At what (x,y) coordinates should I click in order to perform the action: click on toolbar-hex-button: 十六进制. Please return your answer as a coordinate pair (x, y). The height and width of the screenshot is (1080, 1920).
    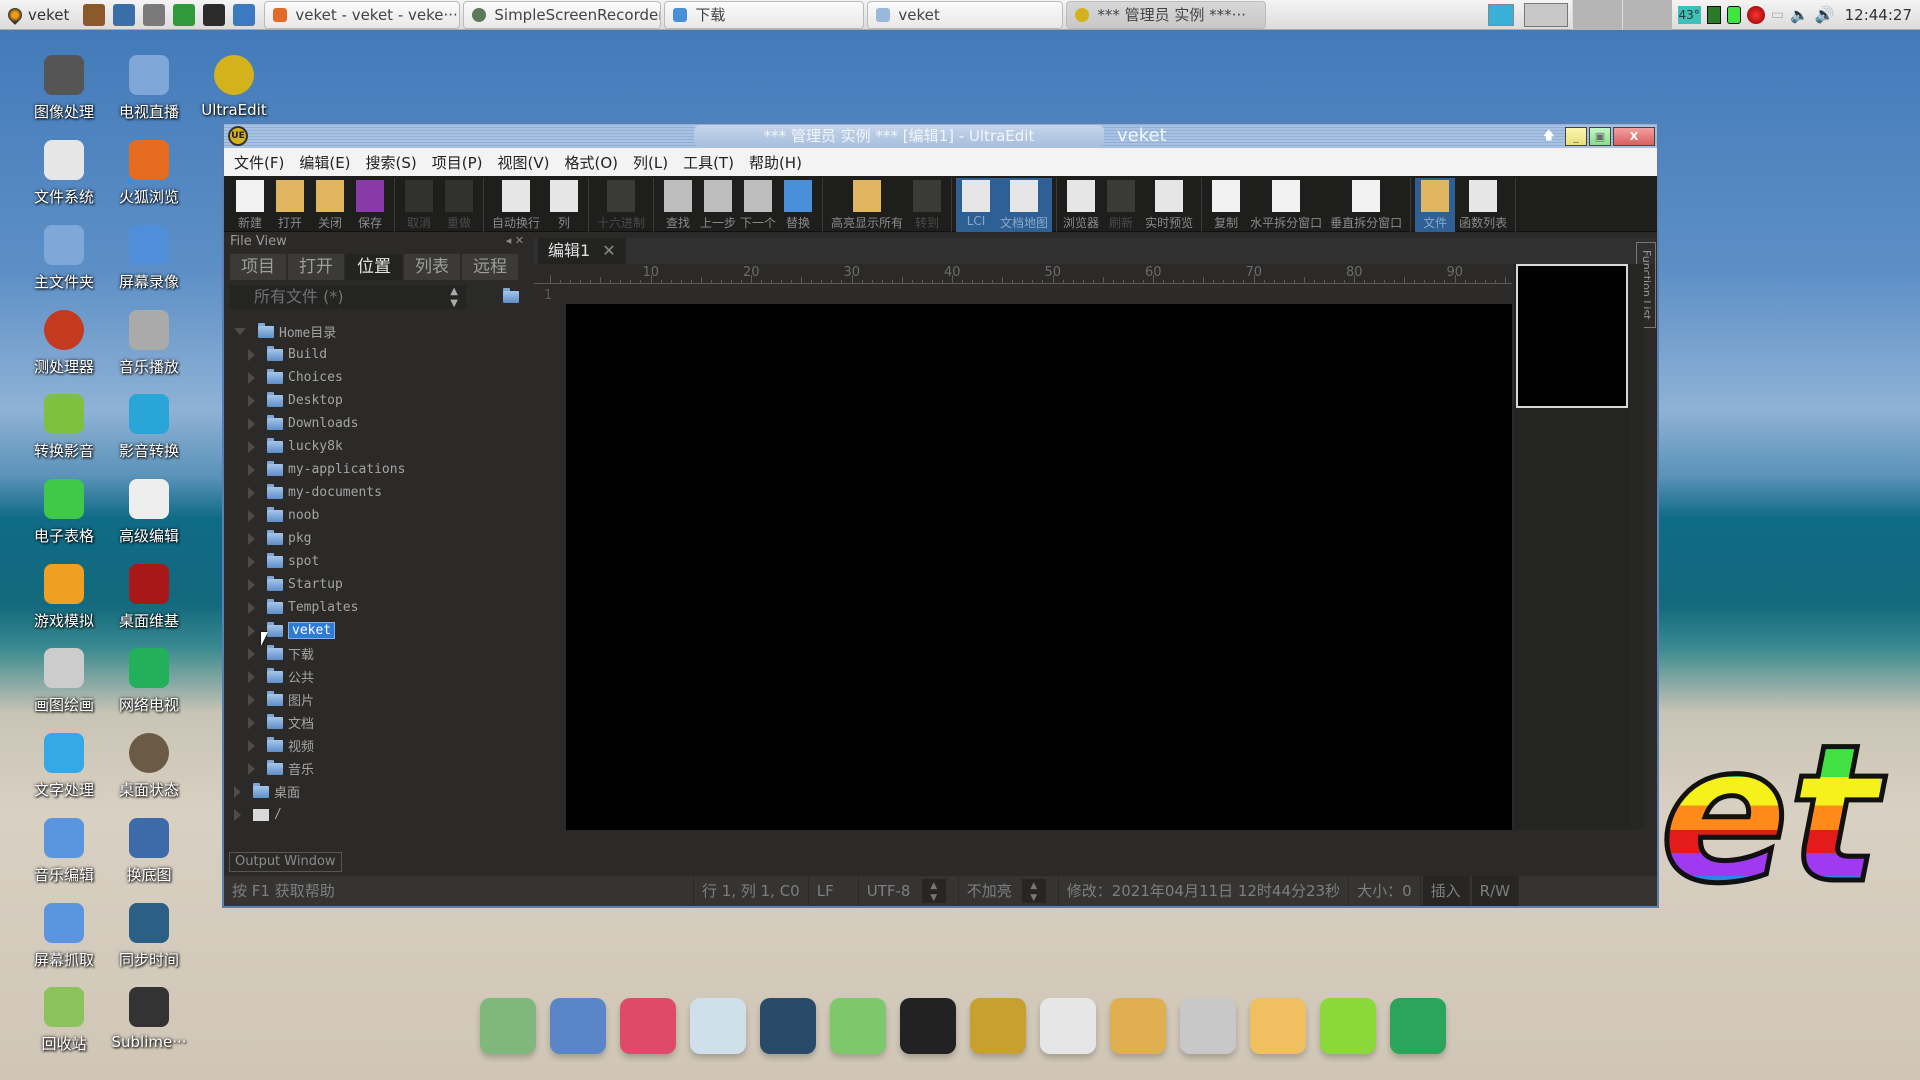
    Looking at the image, I should click on (621, 205).